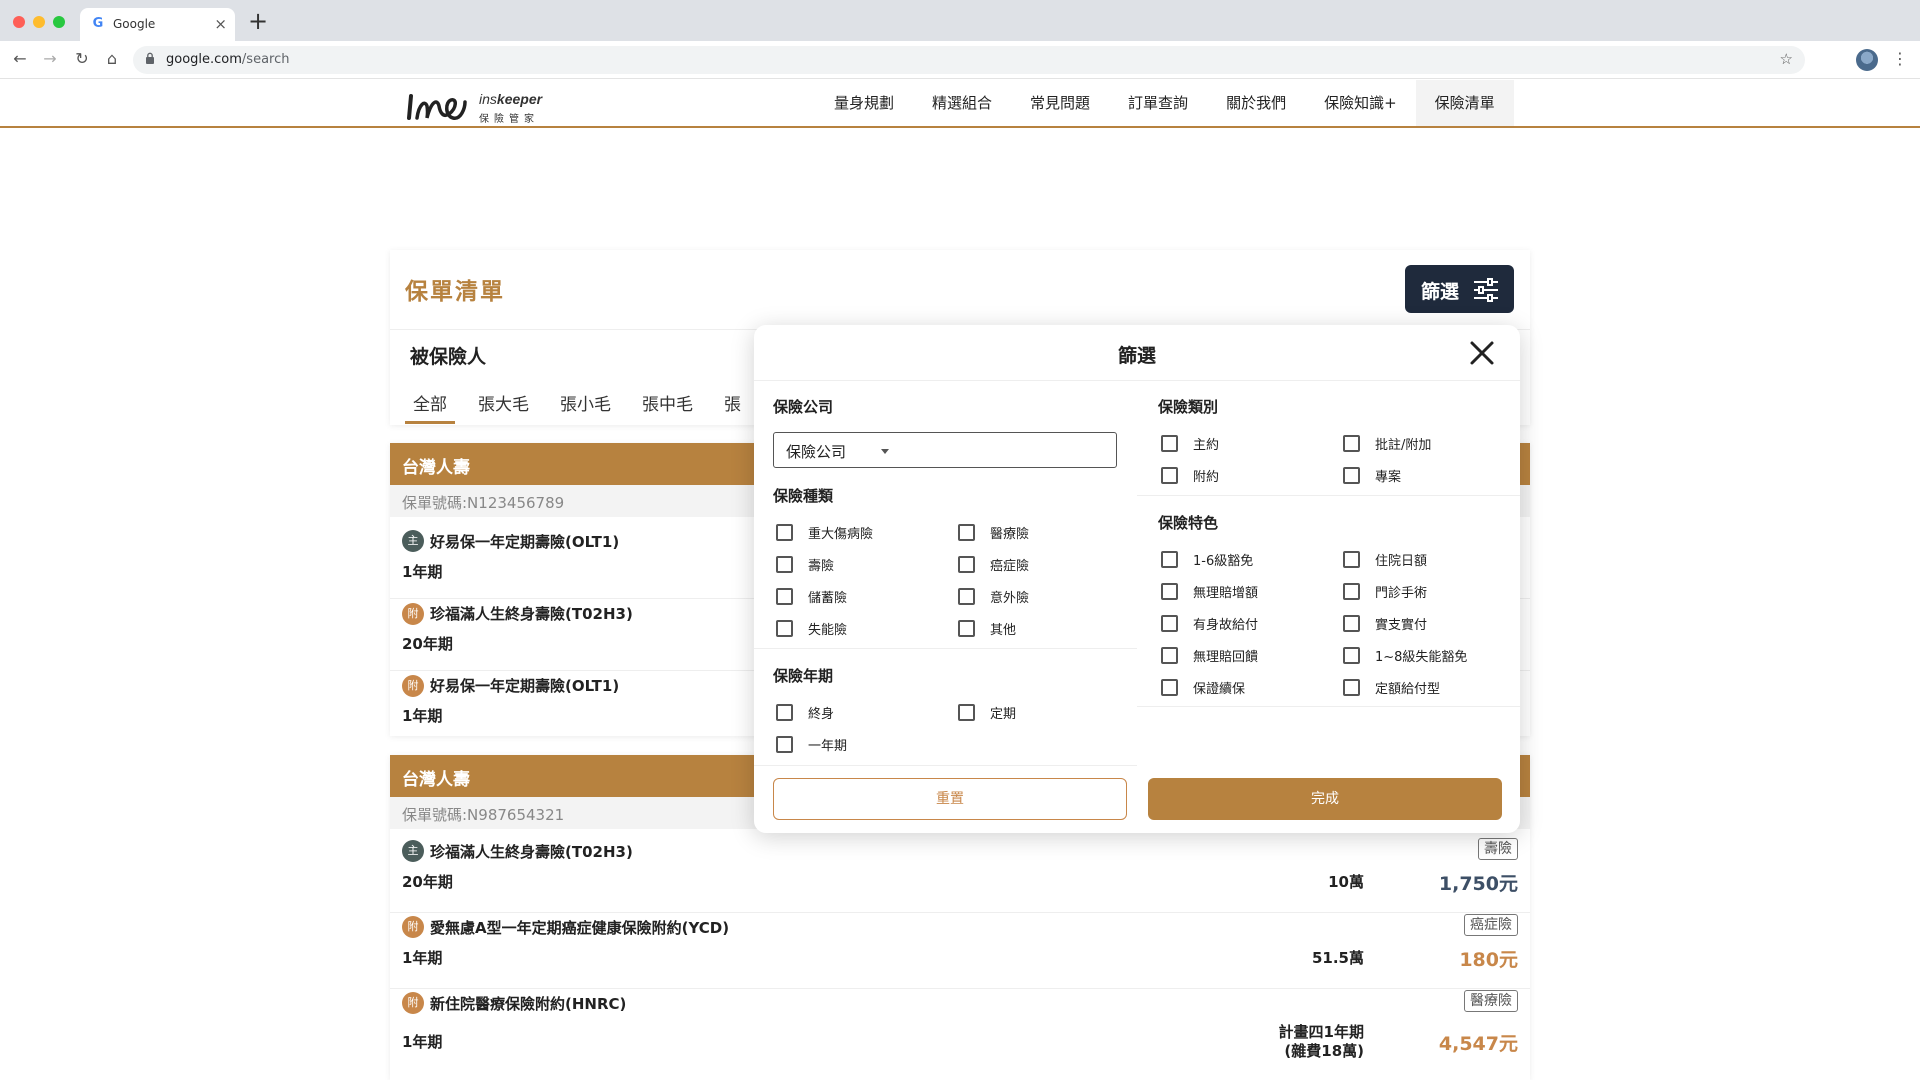 The height and width of the screenshot is (1080, 1920). What do you see at coordinates (1219, 689) in the screenshot?
I see `checkbox-label: 保證續保` at bounding box center [1219, 689].